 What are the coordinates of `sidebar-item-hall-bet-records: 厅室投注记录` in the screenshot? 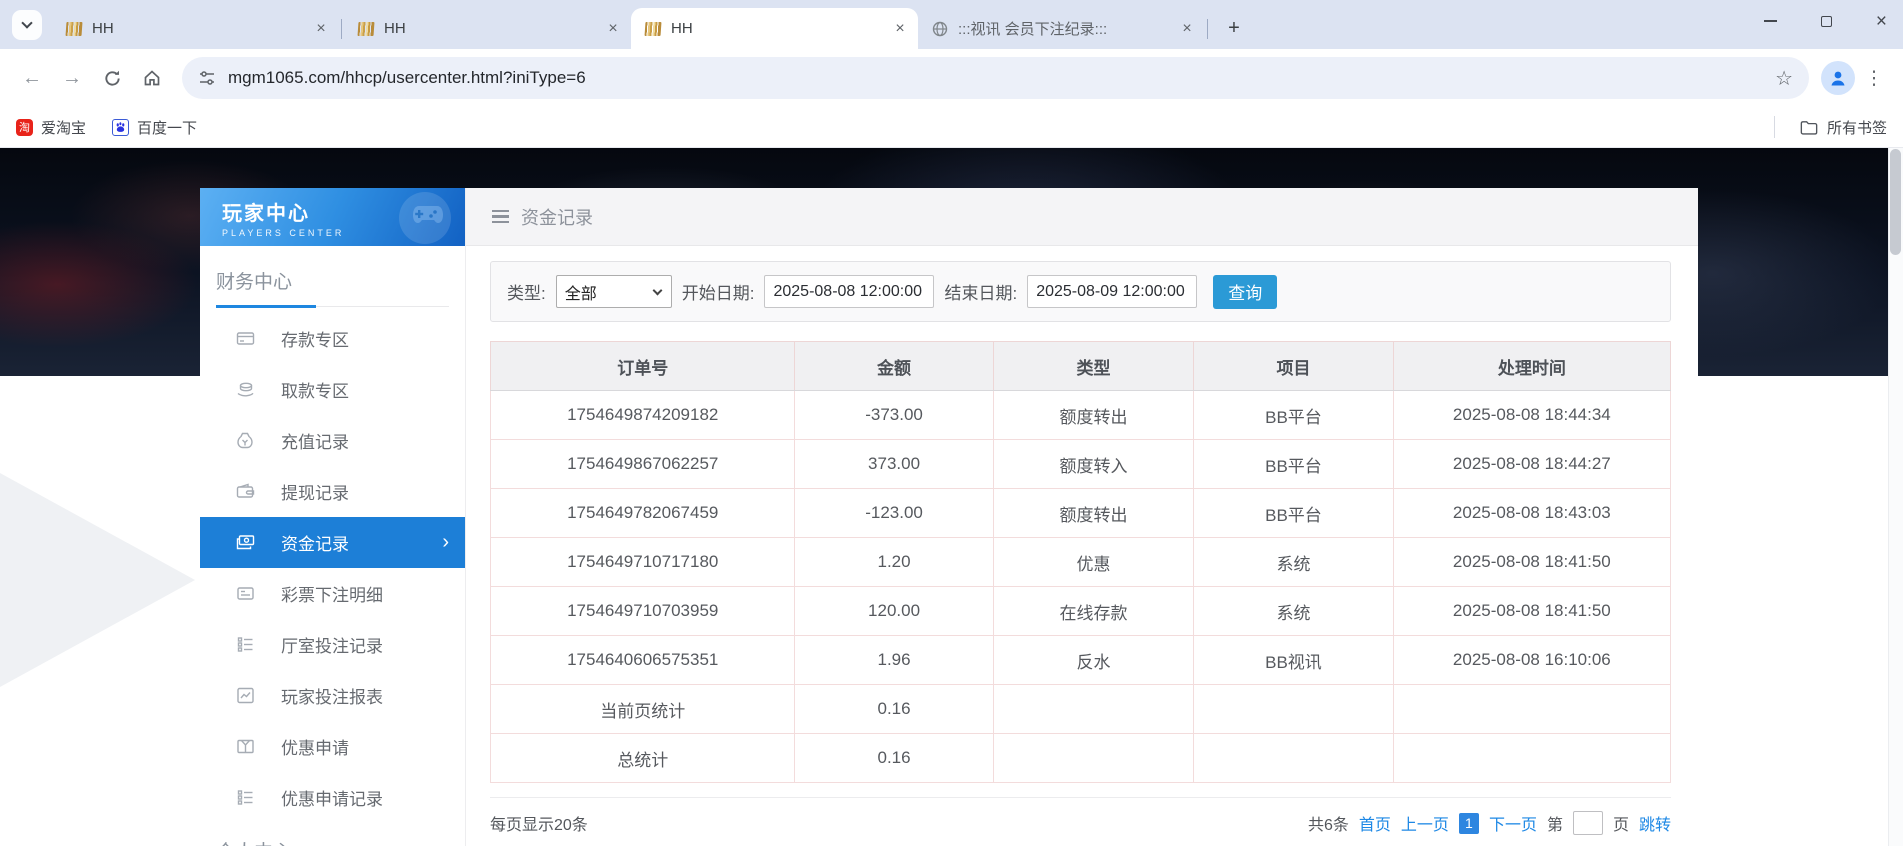 It's located at (332, 644).